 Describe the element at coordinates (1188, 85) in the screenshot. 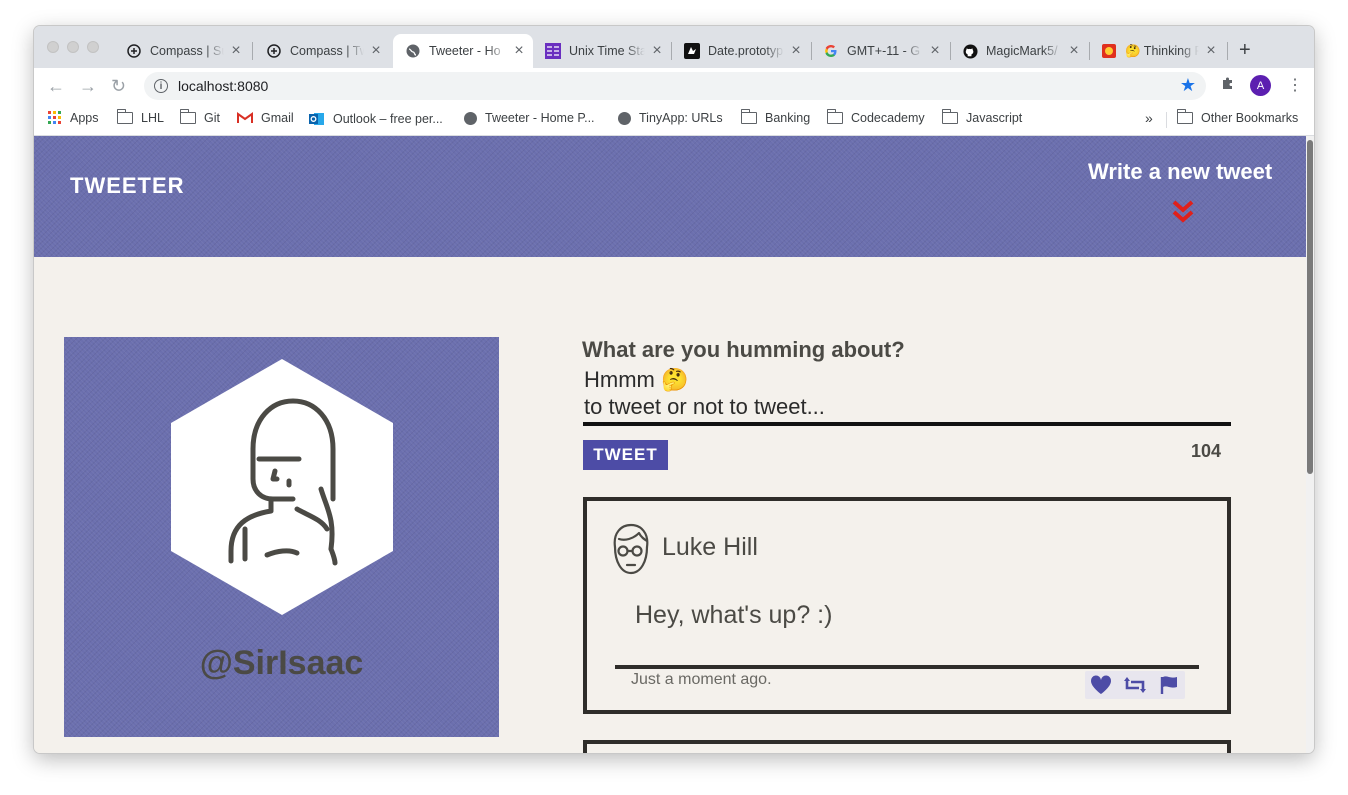

I see `bookmark-star-icon: ★` at that location.